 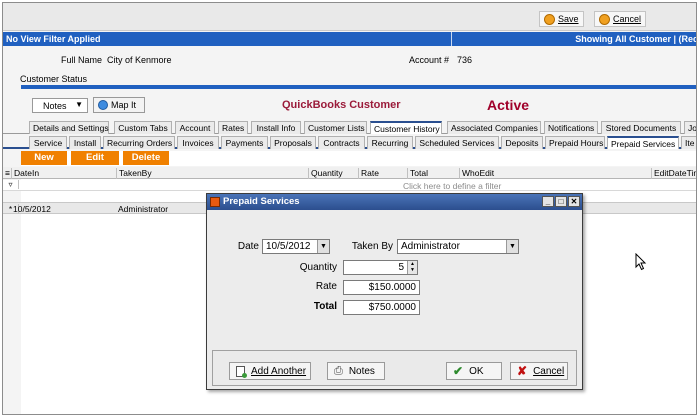 I want to click on customer-active-label: Active, so click(x=508, y=105).